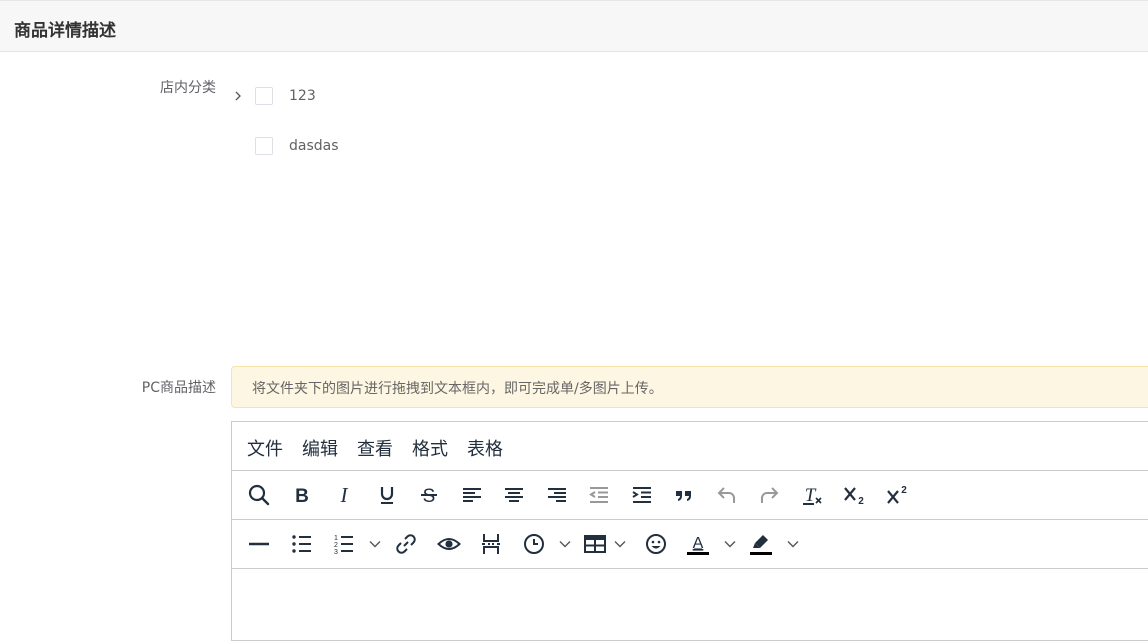  I want to click on link-icon, so click(406, 544).